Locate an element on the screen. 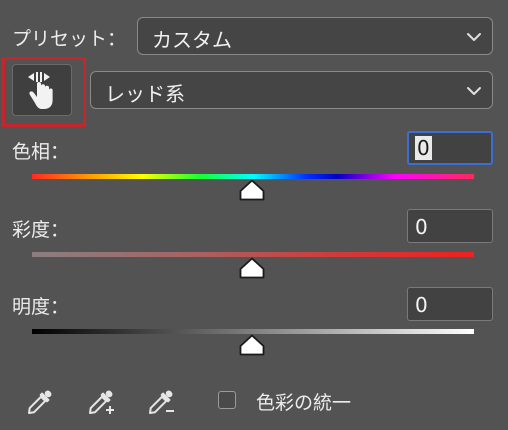 This screenshot has width=508, height=430. colorize-checkbox is located at coordinates (227, 400).